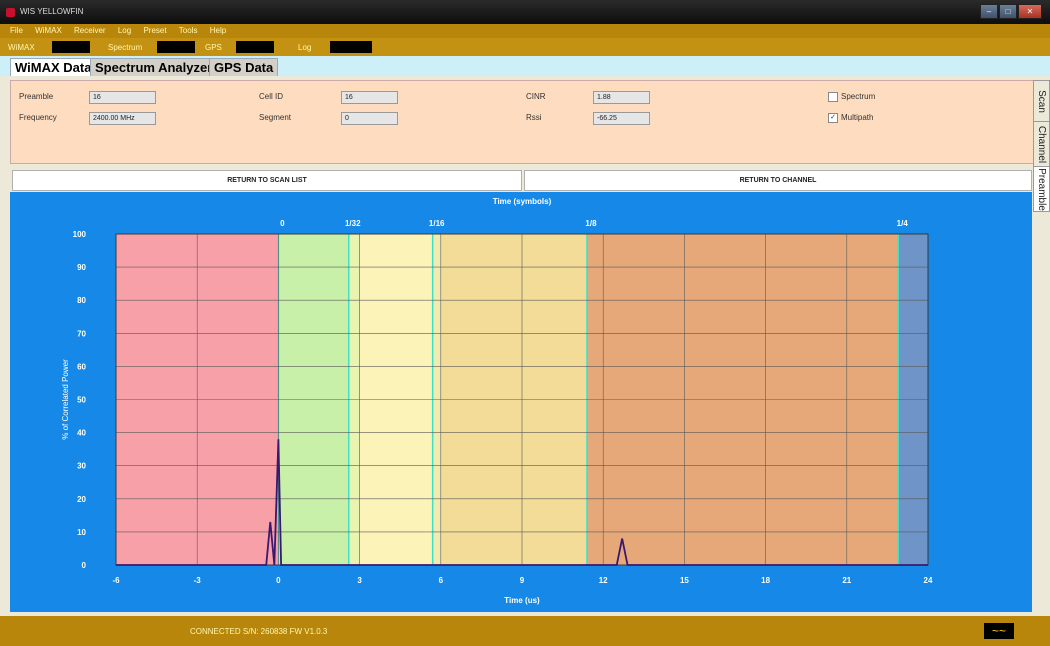  Describe the element at coordinates (928, 580) in the screenshot. I see `x-tick-label-10: 24` at that location.